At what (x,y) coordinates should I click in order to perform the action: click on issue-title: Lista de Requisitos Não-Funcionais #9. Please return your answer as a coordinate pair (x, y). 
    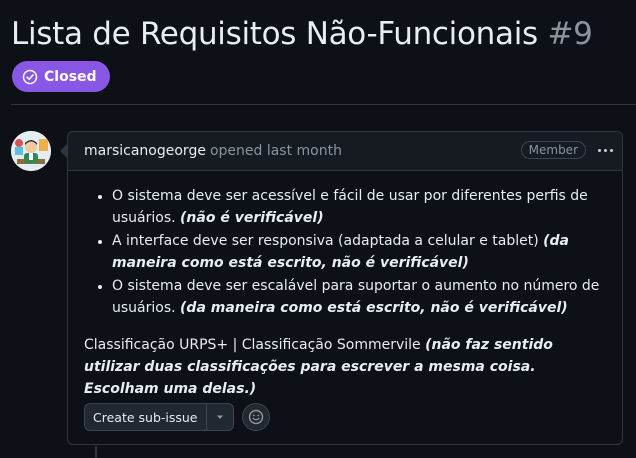
    Looking at the image, I should click on (302, 34).